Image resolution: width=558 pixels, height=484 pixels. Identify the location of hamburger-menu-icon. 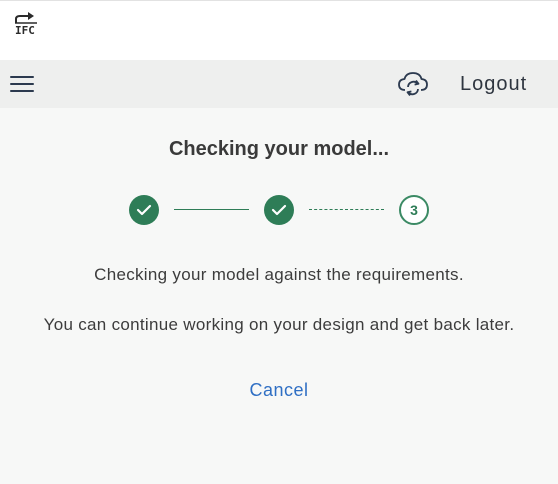
(22, 77).